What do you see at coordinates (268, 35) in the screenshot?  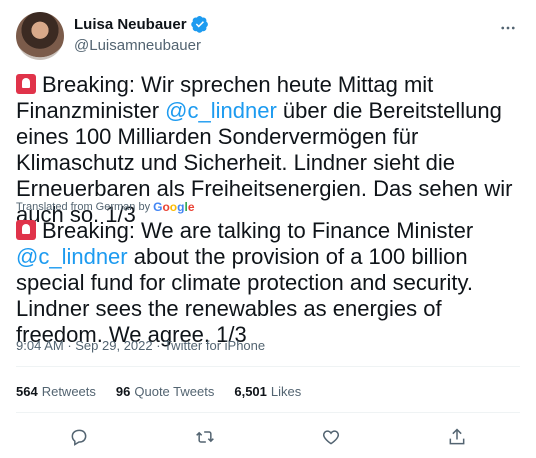 I see `tweet-header: Luisa Neubauer @Luisamneubauer` at bounding box center [268, 35].